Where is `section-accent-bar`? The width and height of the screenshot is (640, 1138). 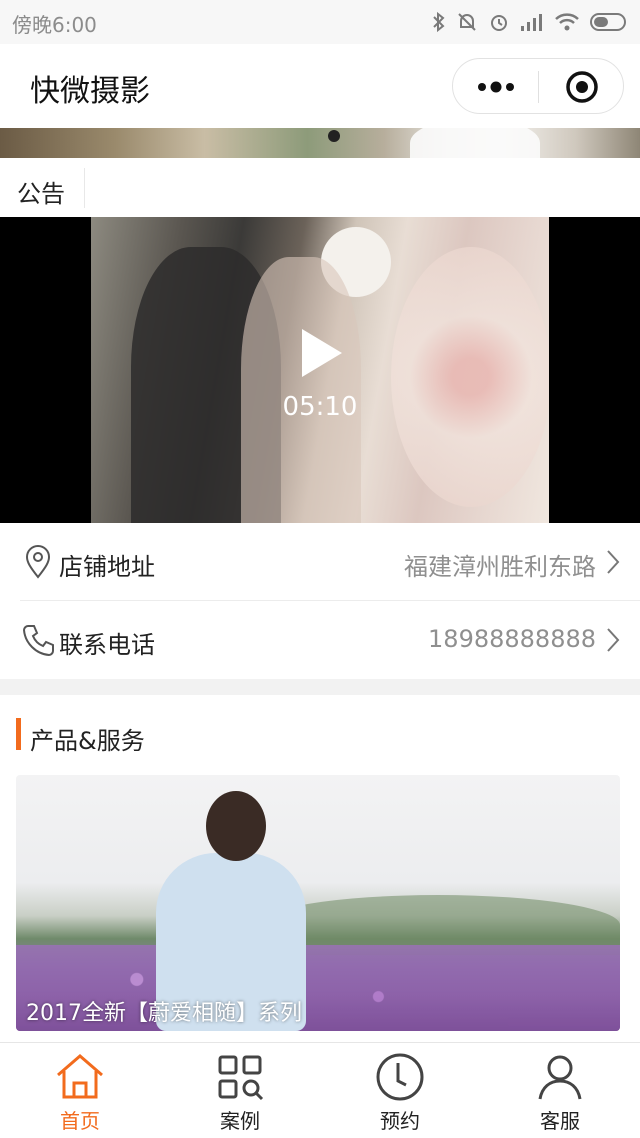
section-accent-bar is located at coordinates (18, 734).